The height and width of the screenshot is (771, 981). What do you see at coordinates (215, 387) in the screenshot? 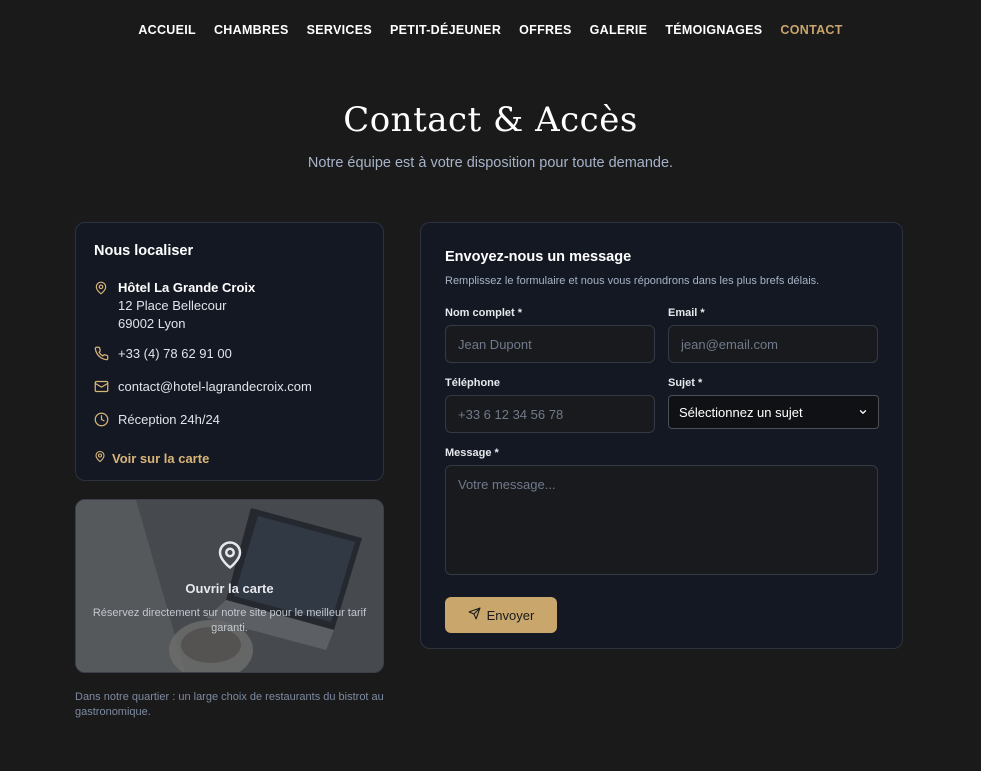
I see `email-address: contact@hotel-lagrandecroix.com` at bounding box center [215, 387].